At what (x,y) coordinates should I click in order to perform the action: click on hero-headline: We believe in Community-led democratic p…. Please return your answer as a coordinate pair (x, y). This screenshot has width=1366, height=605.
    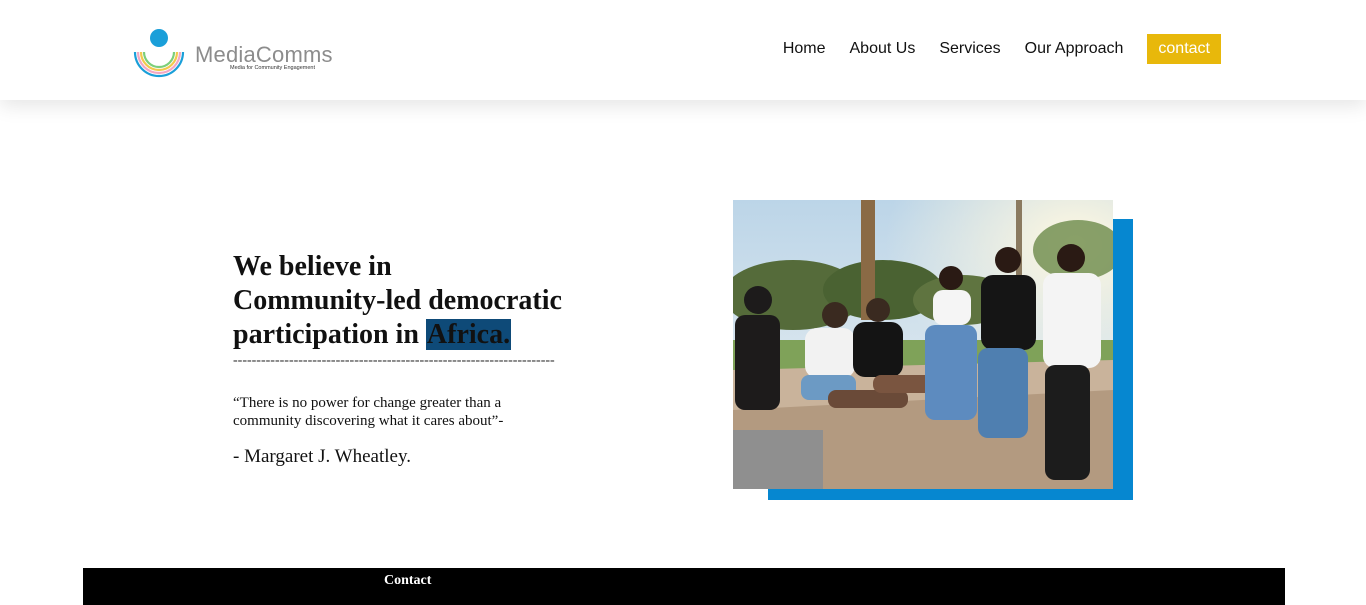
    Looking at the image, I should click on (413, 301).